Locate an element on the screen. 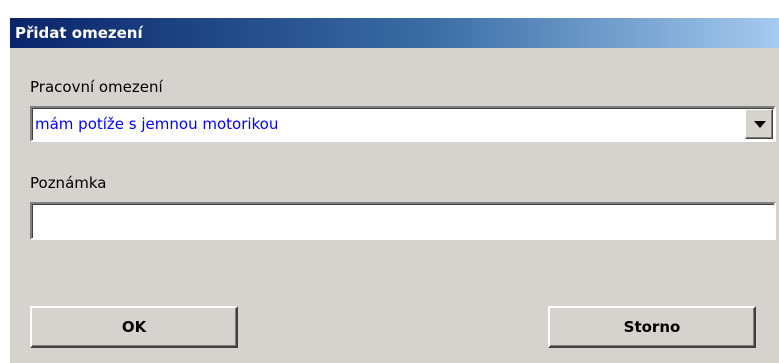 This screenshot has height=363, width=779. dialog-titlebar: Přidat omezení is located at coordinates (394, 33).